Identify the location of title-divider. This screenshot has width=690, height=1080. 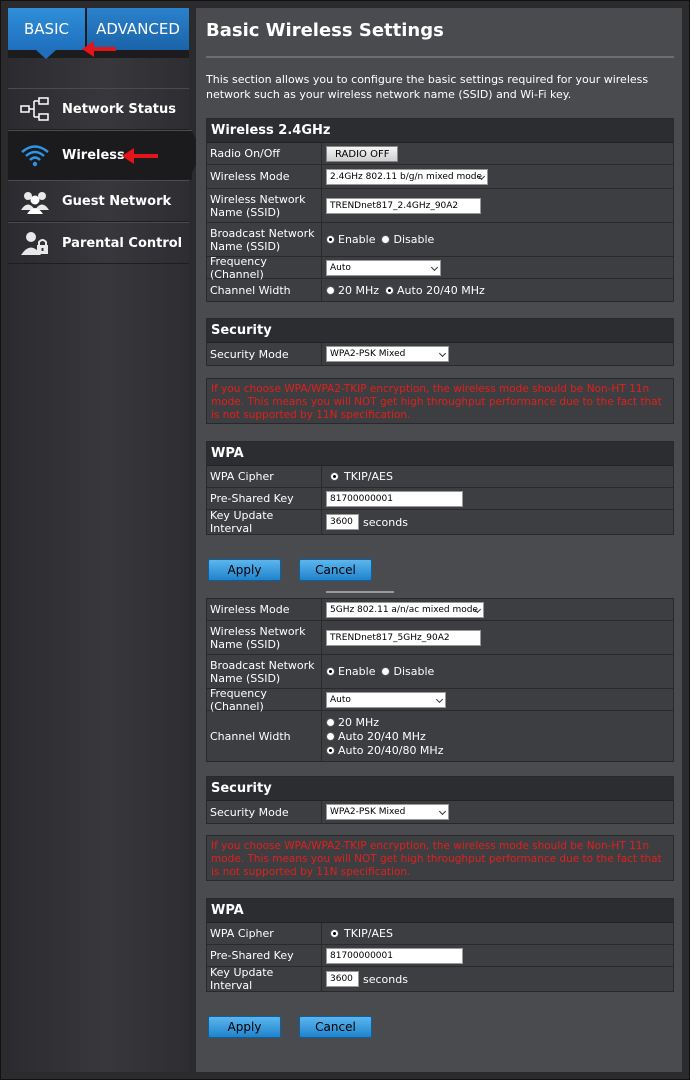
(440, 57).